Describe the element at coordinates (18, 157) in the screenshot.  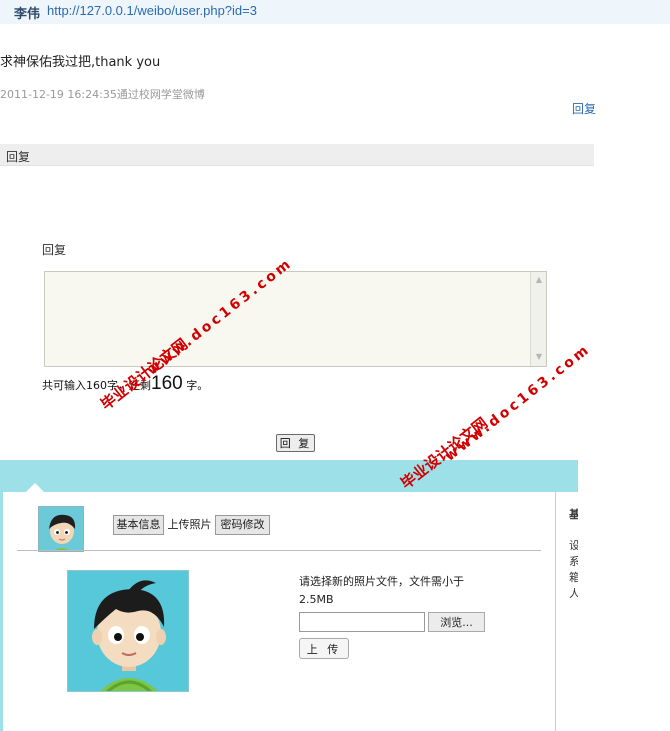
I see `reply-header-title: 回复` at that location.